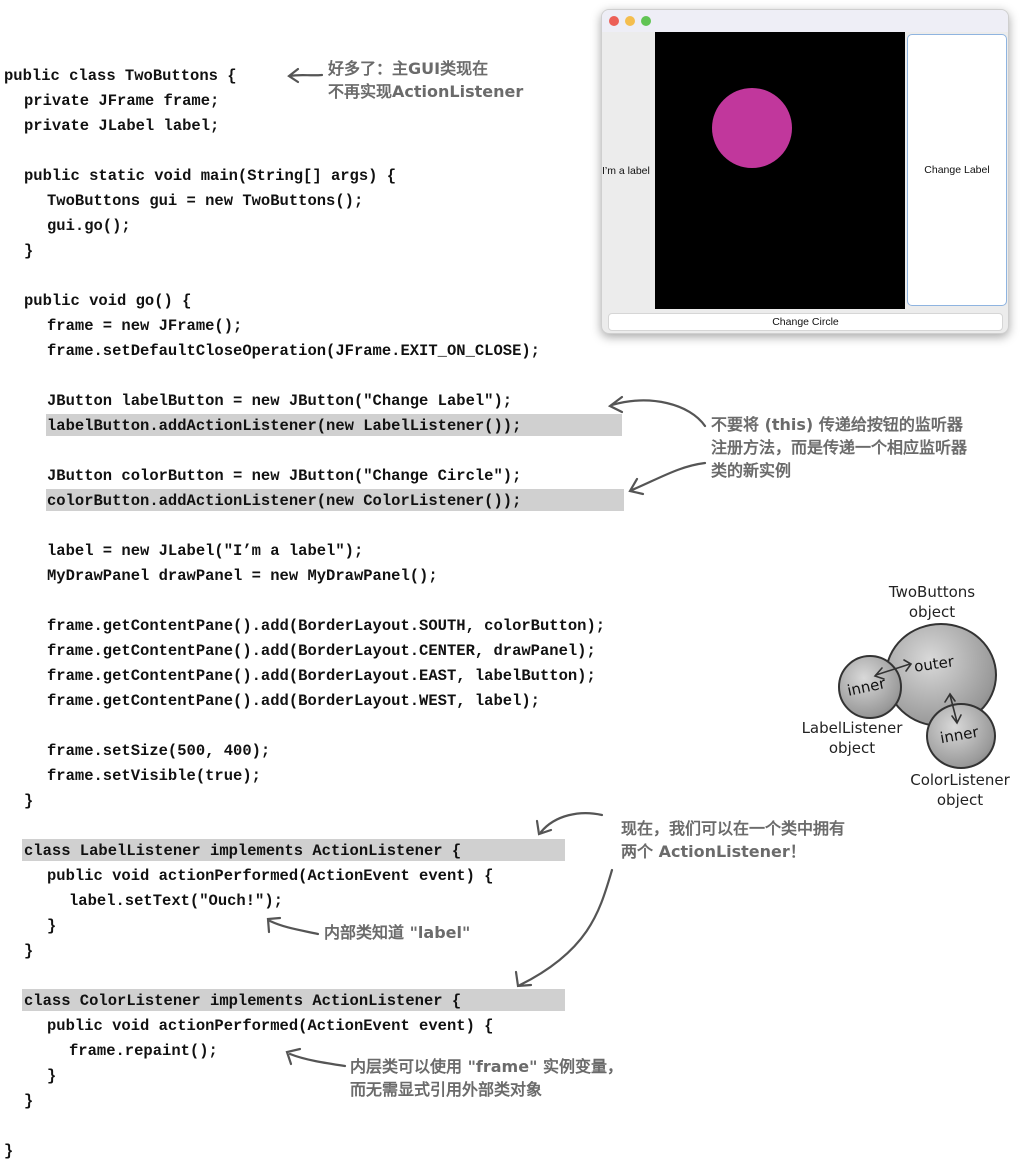 This screenshot has height=1166, width=1027. What do you see at coordinates (852, 738) in the screenshot?
I see `label-listener-caption: LabelListener object` at bounding box center [852, 738].